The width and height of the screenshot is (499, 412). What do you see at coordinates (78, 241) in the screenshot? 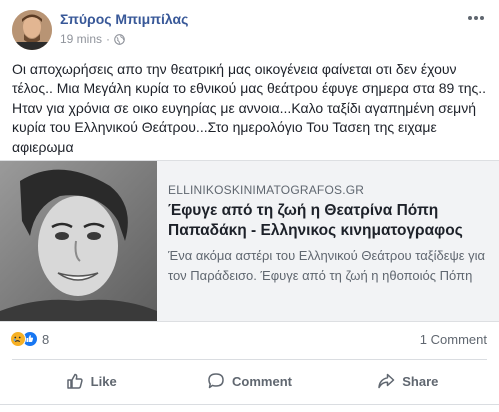
I see `link-preview-image` at bounding box center [78, 241].